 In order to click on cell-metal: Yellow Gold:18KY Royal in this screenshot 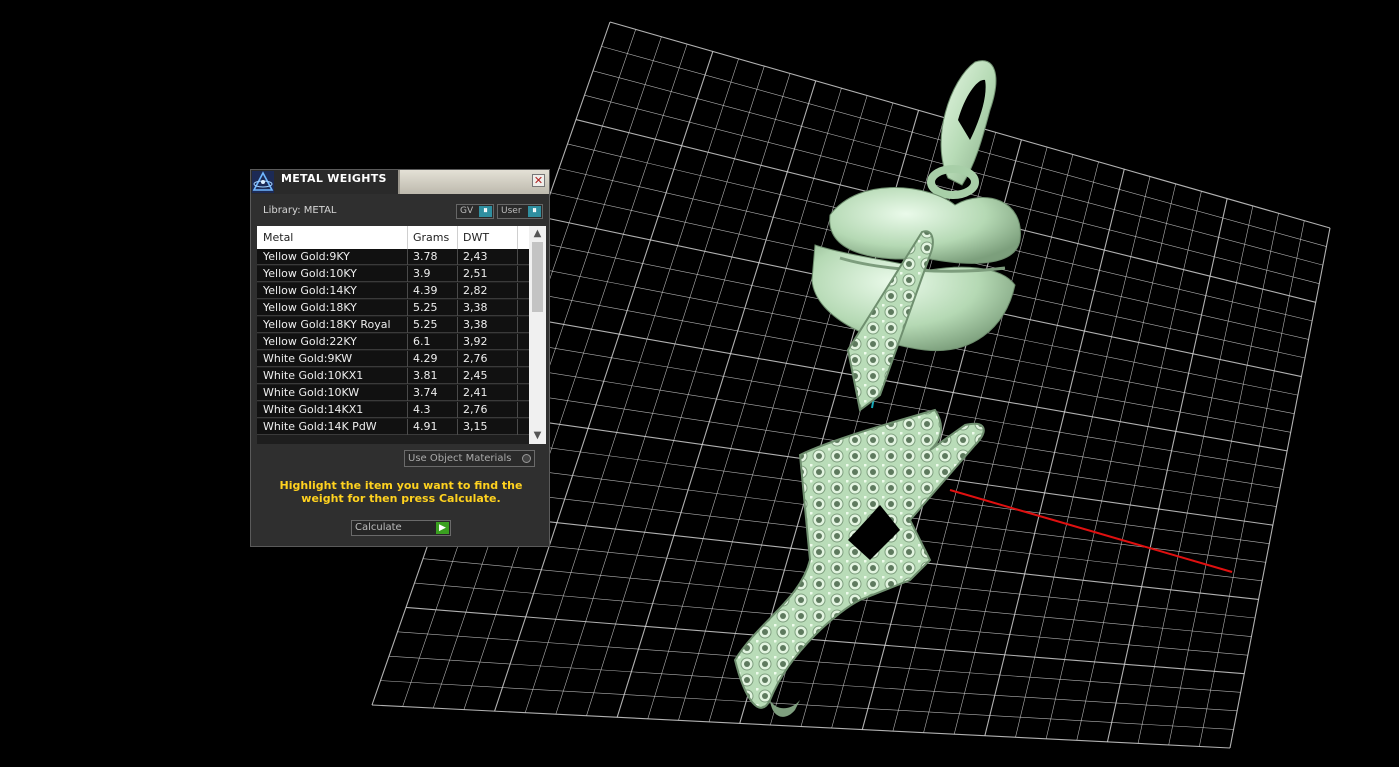, I will do `click(327, 324)`.